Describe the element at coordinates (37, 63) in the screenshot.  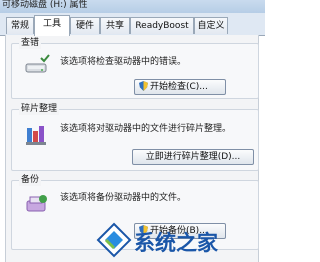
I see `drive-check-icon` at that location.